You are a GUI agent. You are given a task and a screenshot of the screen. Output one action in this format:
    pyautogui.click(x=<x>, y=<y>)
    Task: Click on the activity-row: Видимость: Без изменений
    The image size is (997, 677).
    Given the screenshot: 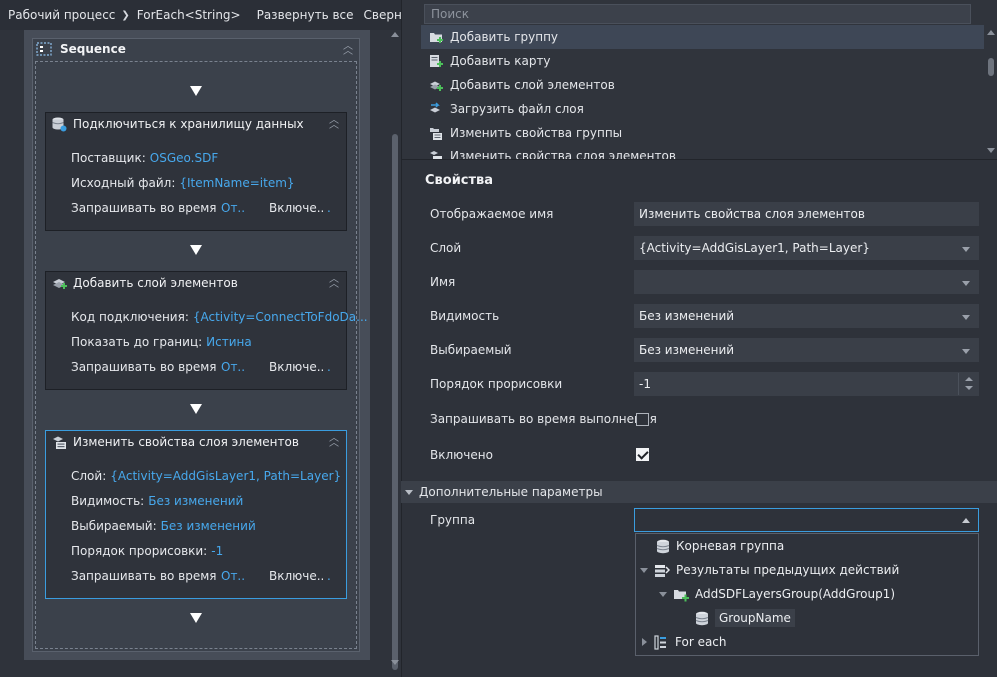 What is the action you would take?
    pyautogui.click(x=203, y=501)
    